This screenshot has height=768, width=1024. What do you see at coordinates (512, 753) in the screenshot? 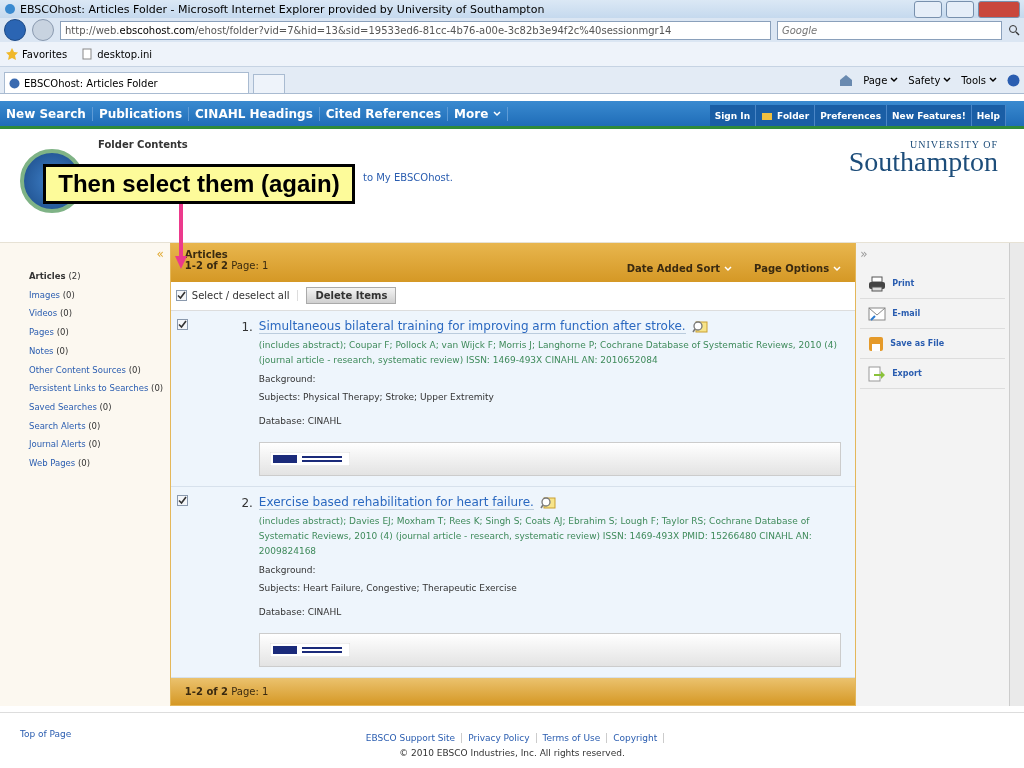
I see `copyright-text: © 2010 EBSCO Industries, Inc. All rights reserved.` at bounding box center [512, 753].